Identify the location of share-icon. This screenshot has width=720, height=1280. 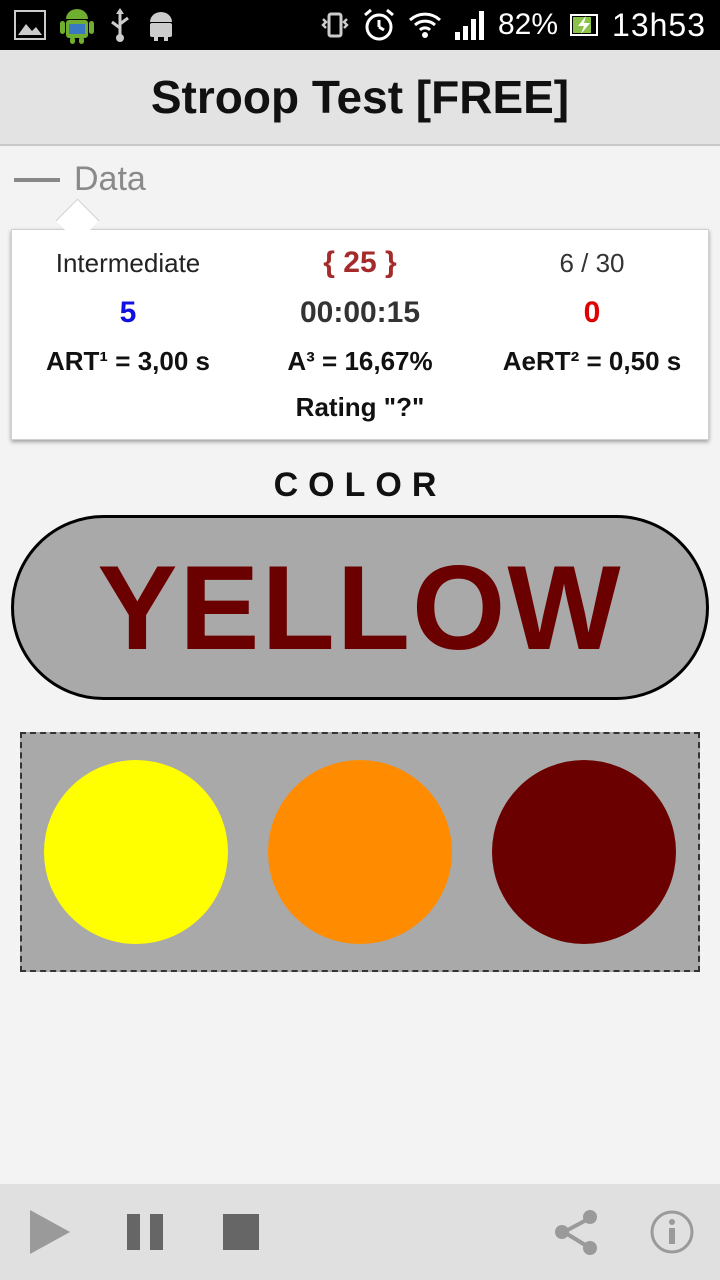
(576, 1232).